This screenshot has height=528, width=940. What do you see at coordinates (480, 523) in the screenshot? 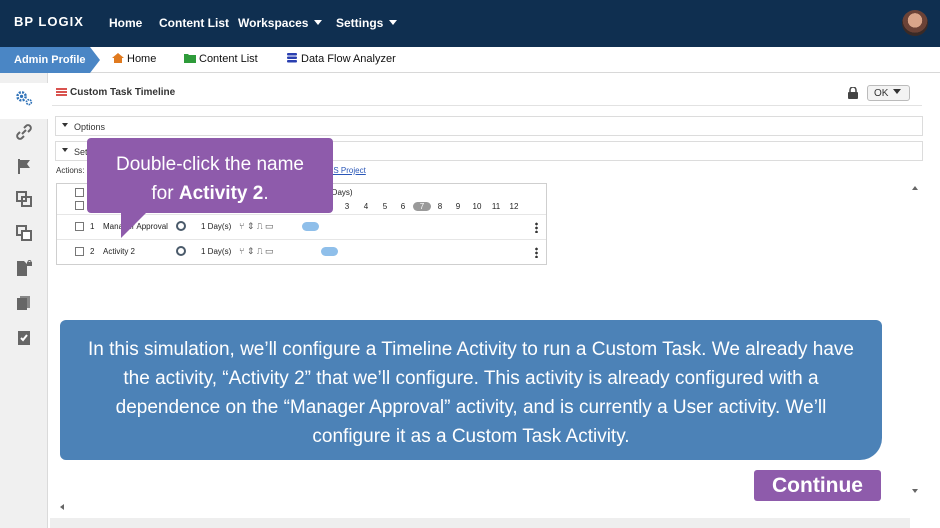
I see `horizontal-scrollbar-track` at bounding box center [480, 523].